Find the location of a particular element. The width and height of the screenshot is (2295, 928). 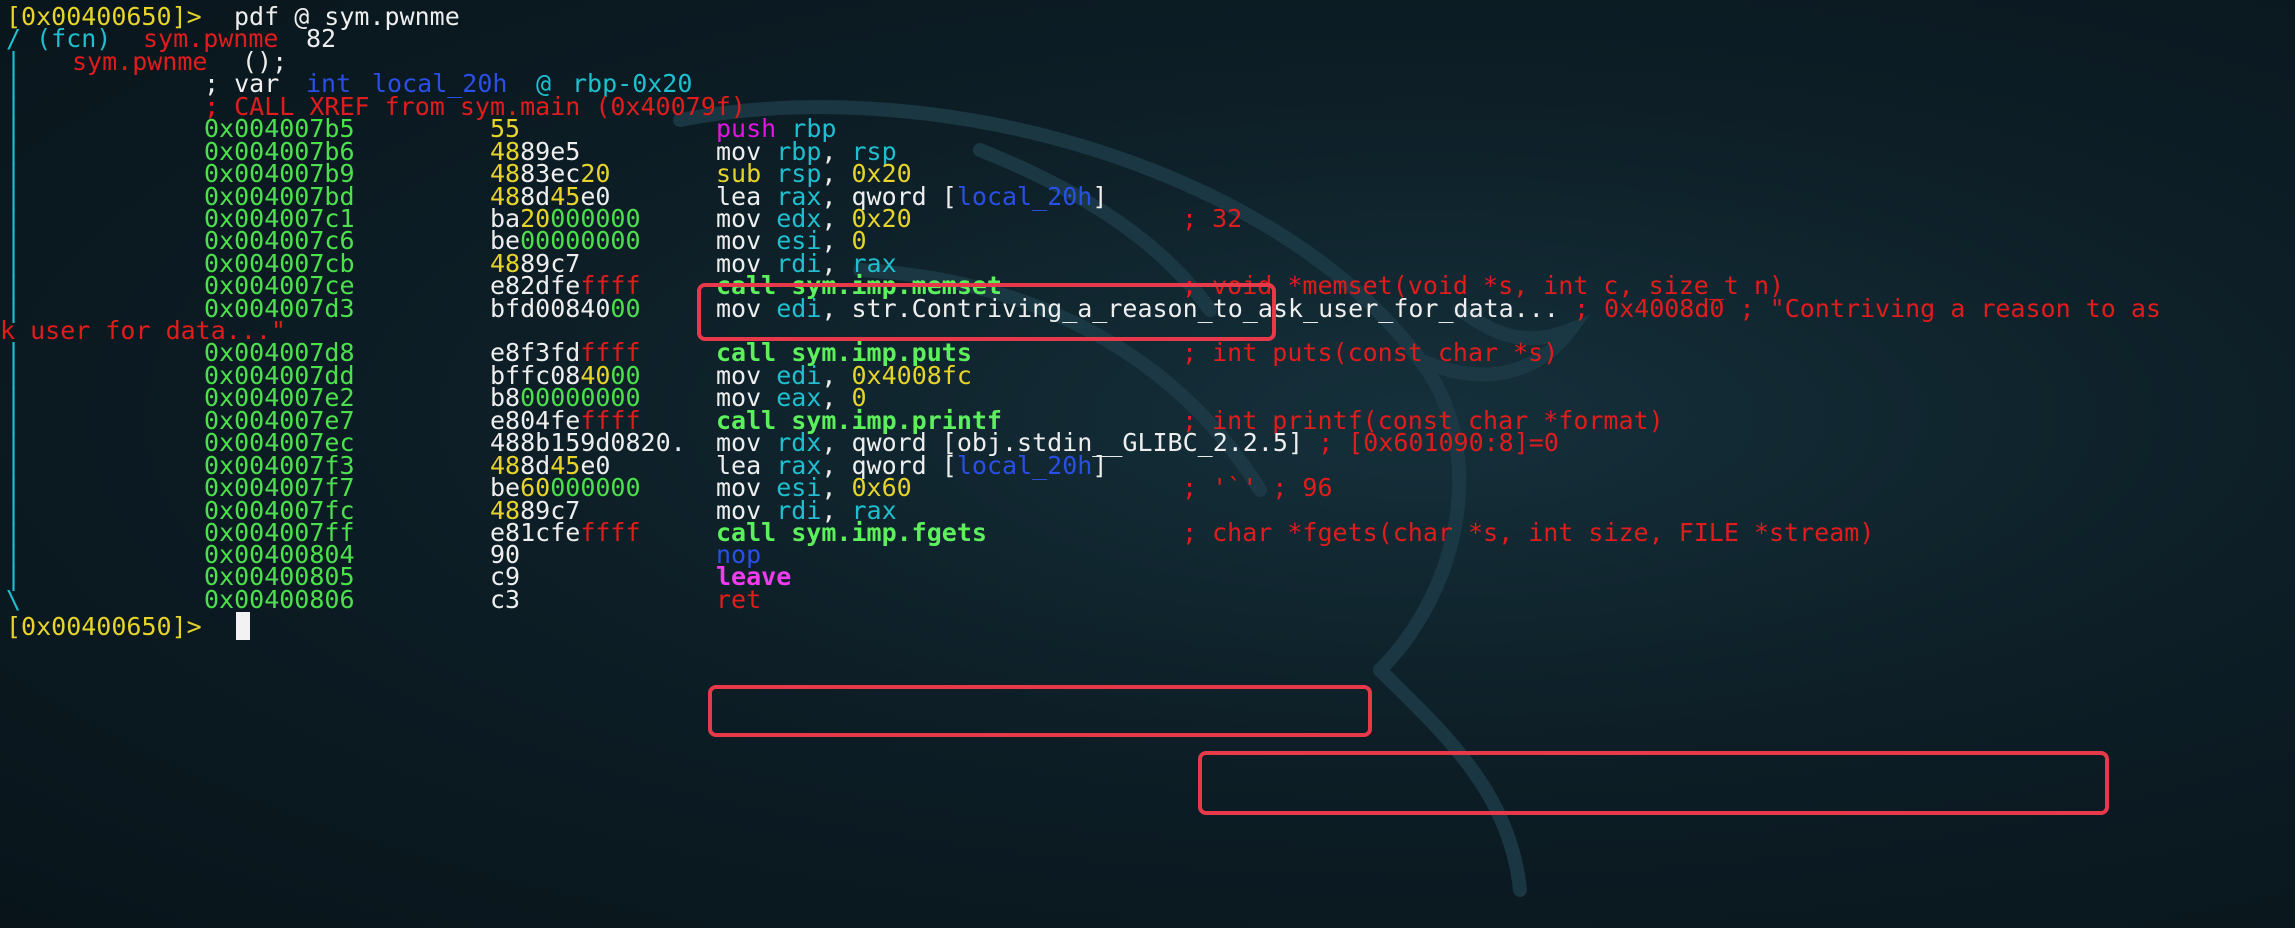

instruction-token: ret is located at coordinates (739, 599).